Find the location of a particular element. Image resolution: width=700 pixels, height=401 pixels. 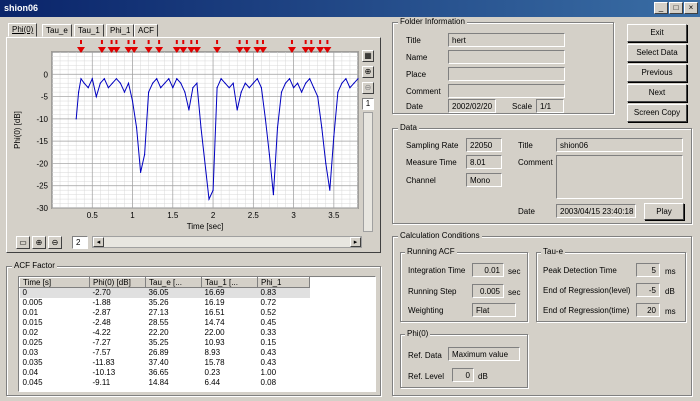

ref-level-unit: dB is located at coordinates (483, 376).